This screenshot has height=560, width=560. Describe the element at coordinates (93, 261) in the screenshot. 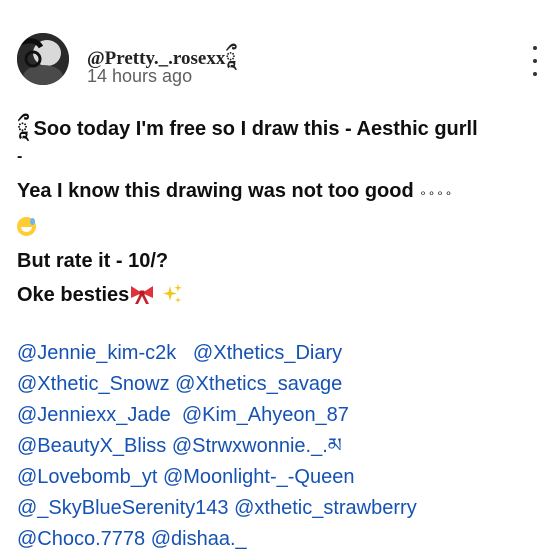

I see `comment-line: But rate it - 10/?` at that location.